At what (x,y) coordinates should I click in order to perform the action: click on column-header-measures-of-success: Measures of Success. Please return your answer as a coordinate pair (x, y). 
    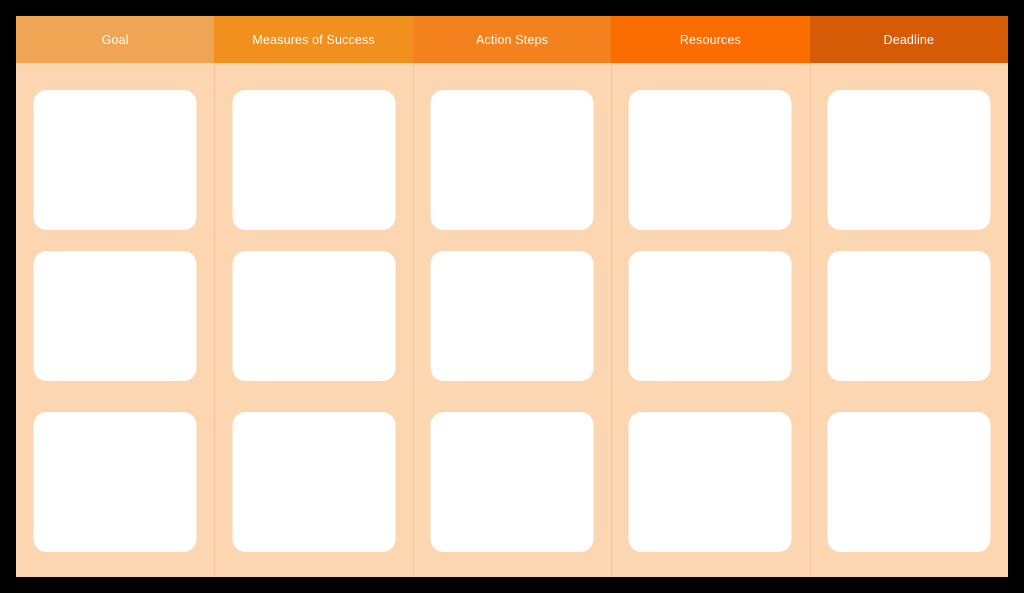
    Looking at the image, I should click on (313, 39).